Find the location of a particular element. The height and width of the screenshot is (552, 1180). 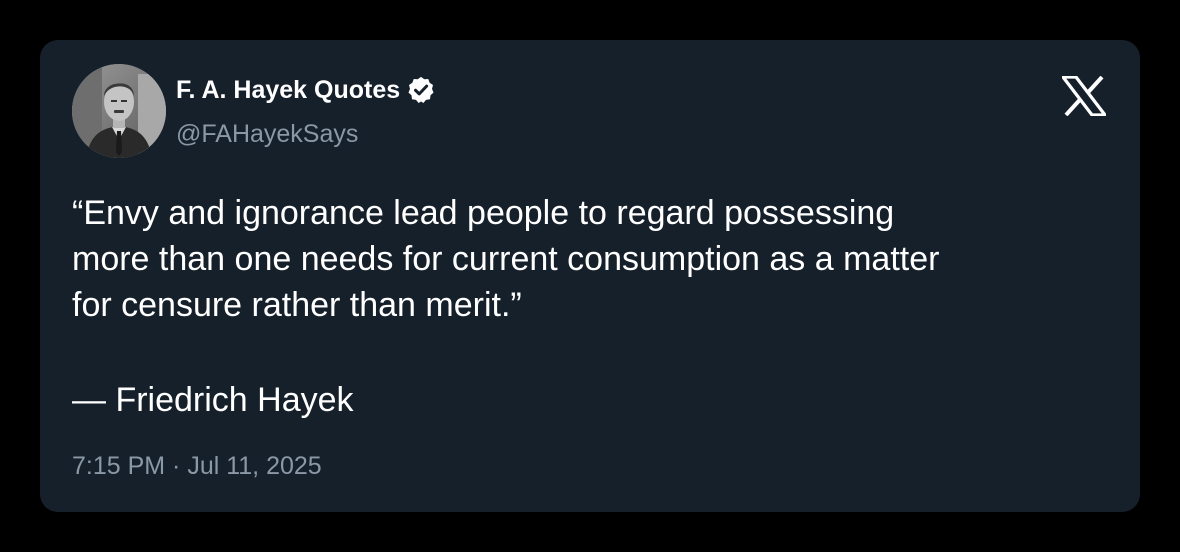

author-display-name: F. A. Hayek Quotes is located at coordinates (288, 90).